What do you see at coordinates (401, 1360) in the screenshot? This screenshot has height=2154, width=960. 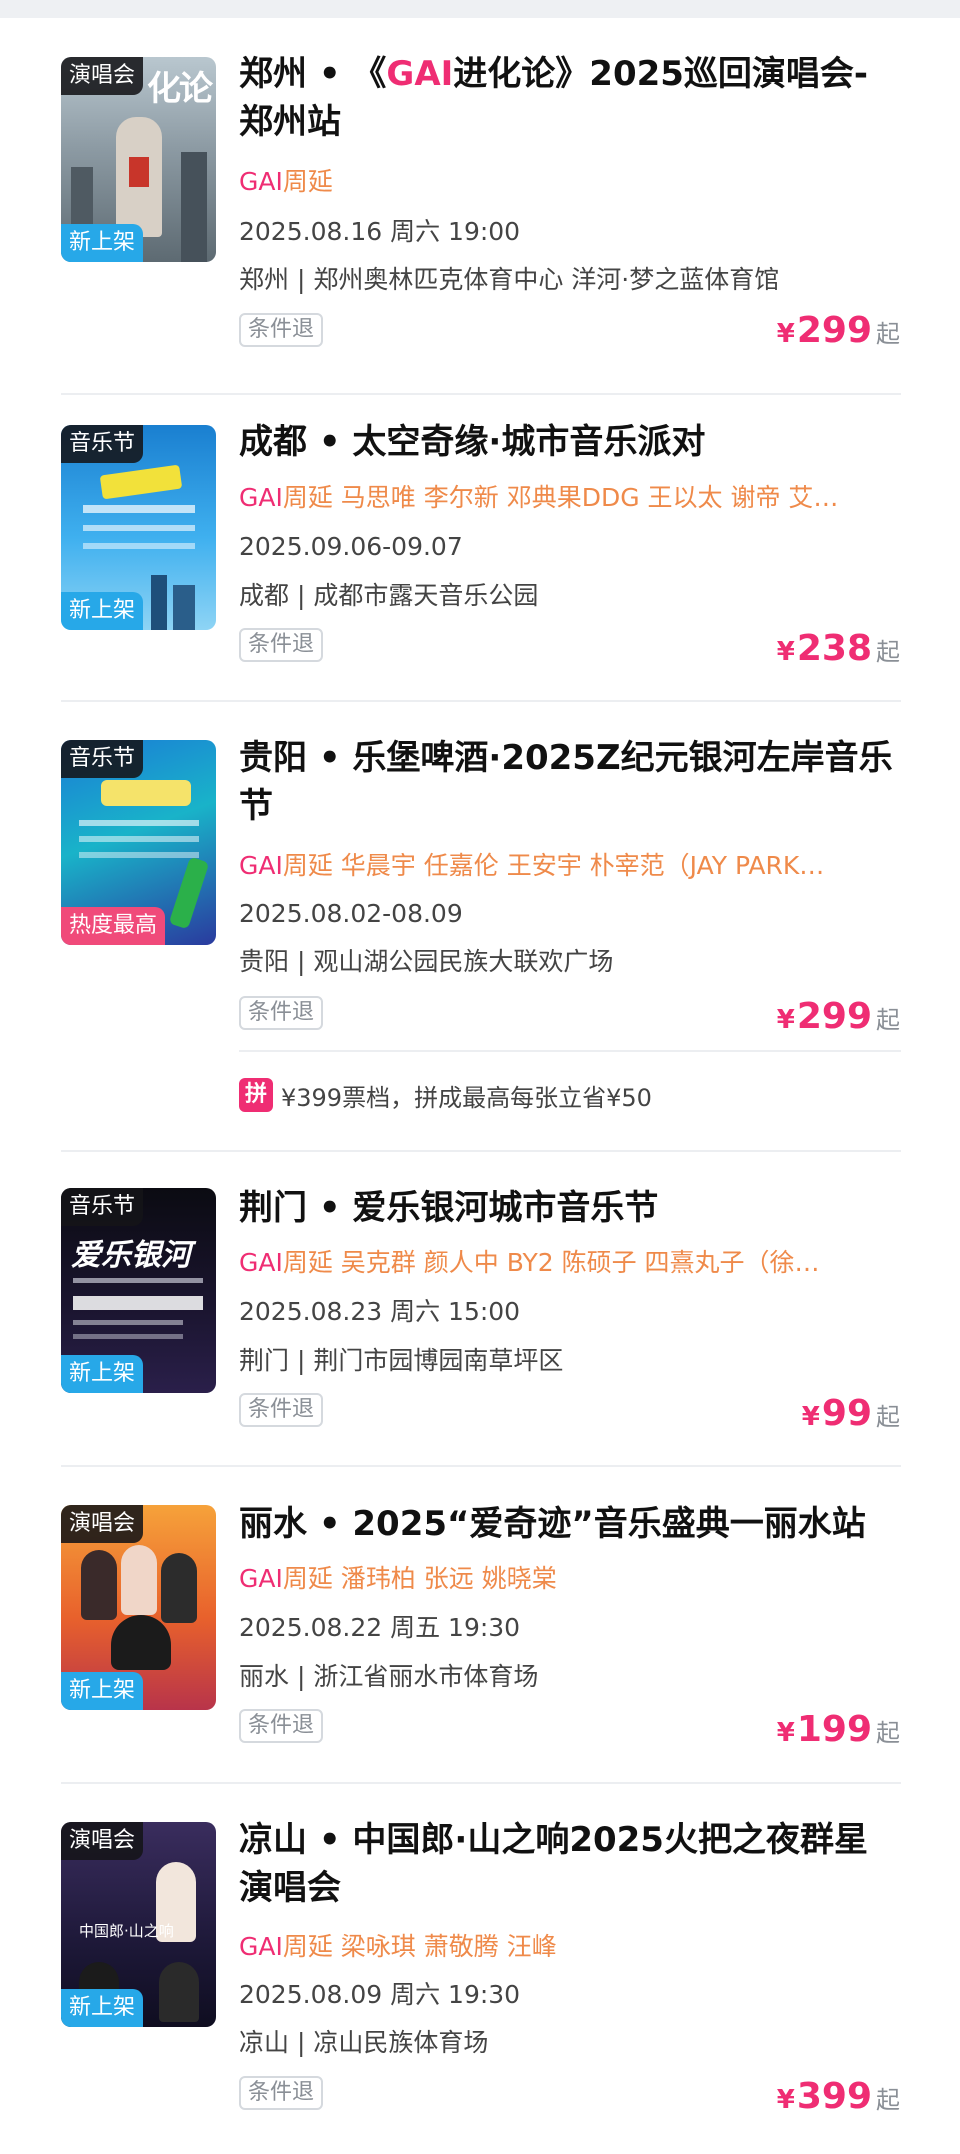 I see `event-venue: 荆门 | 荆门市园博园南草坪区` at bounding box center [401, 1360].